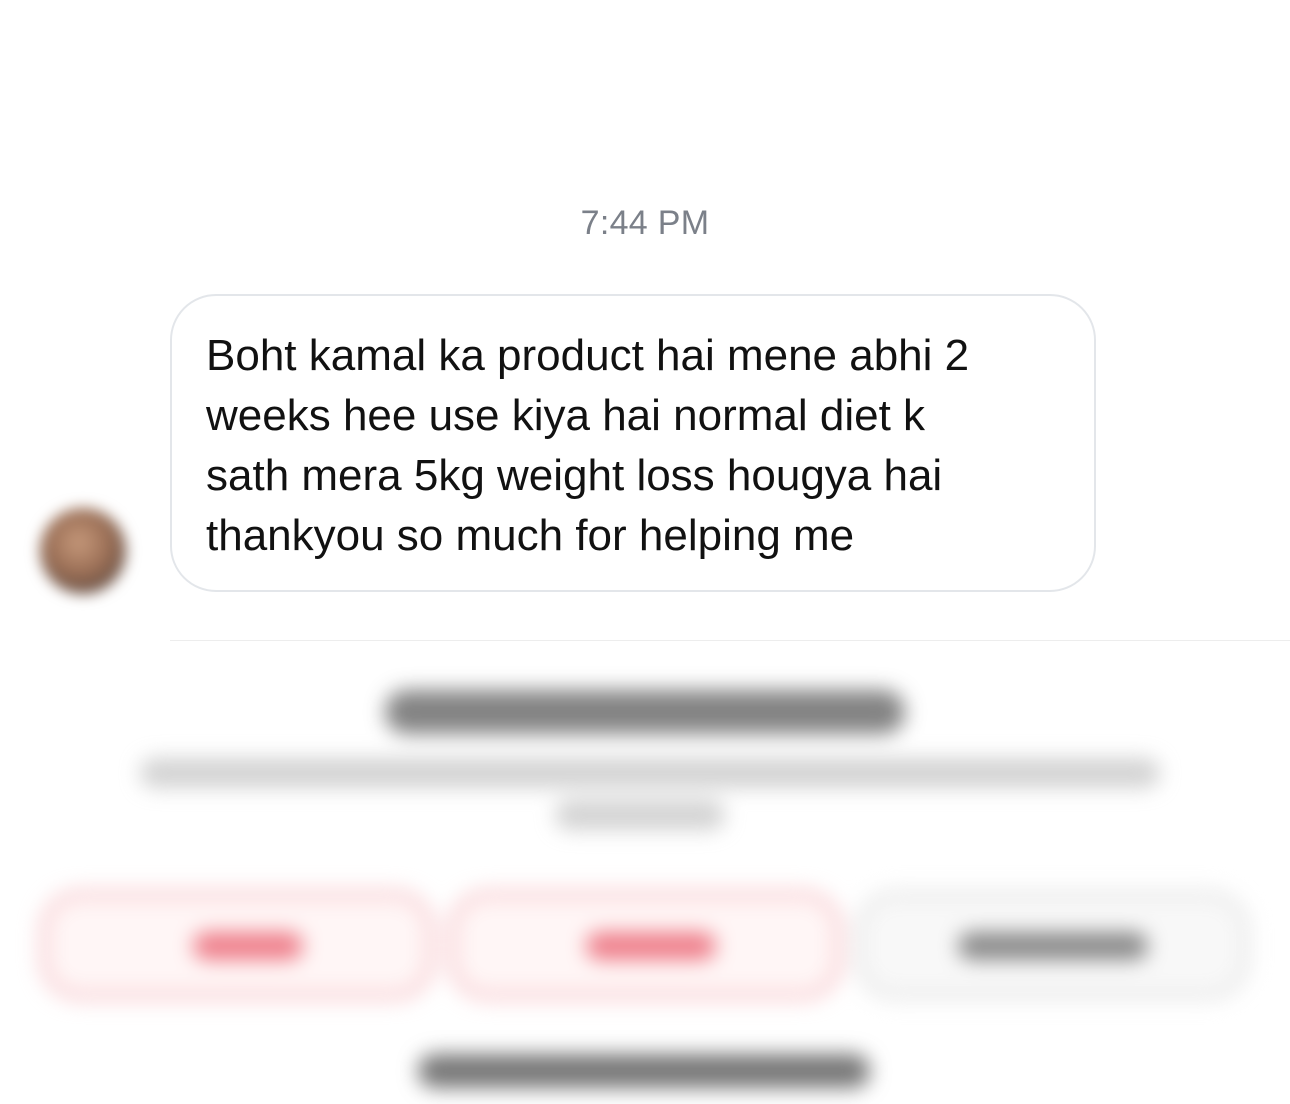 The image size is (1290, 1104). Describe the element at coordinates (645, 712) in the screenshot. I see `request-title-redacted` at that location.